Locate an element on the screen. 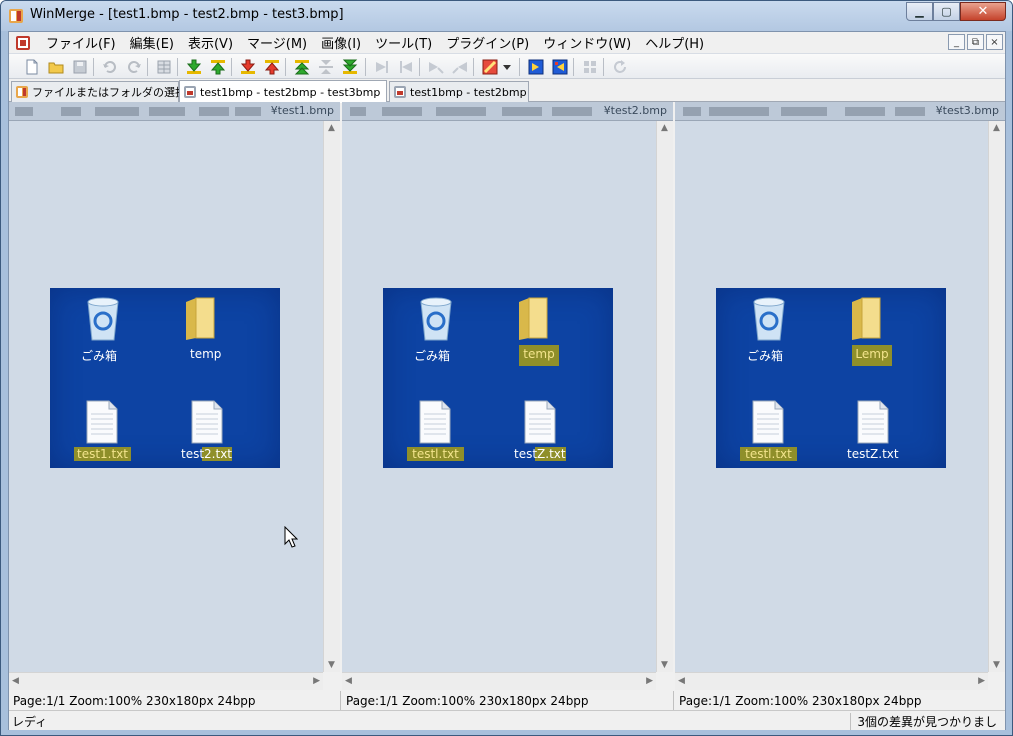  menu-image: 画像(I) is located at coordinates (341, 42).